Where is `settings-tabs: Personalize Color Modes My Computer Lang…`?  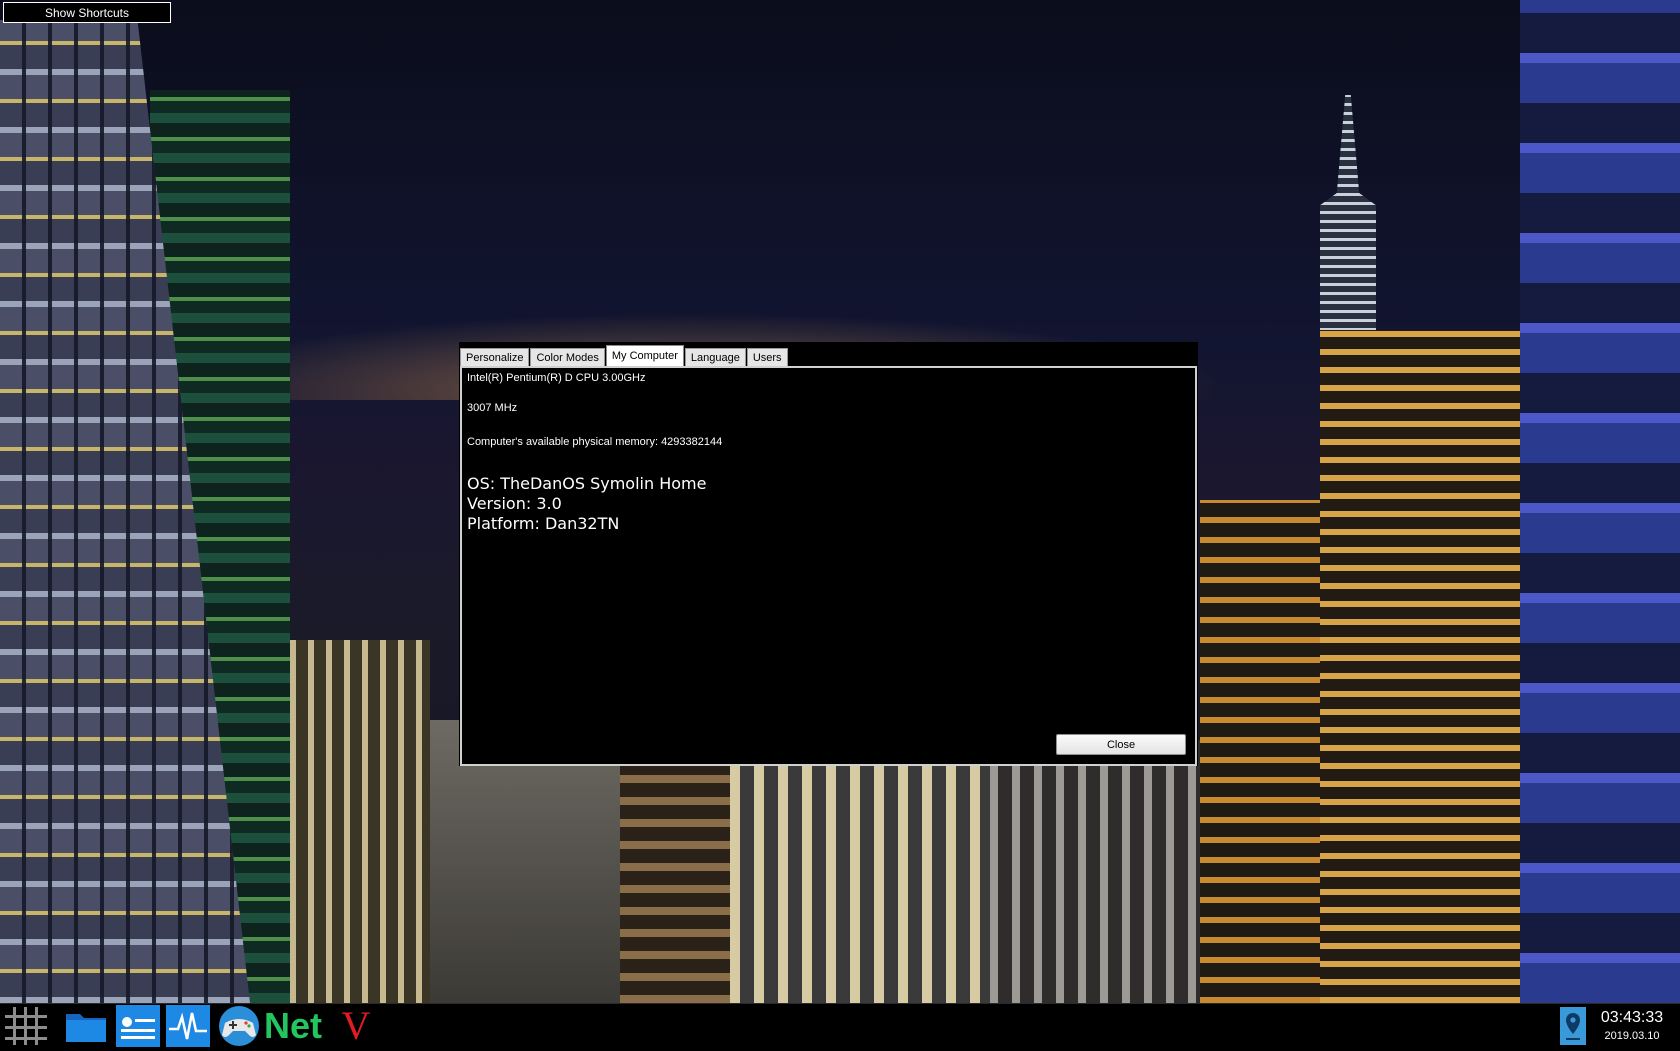 settings-tabs: Personalize Color Modes My Computer Lang… is located at coordinates (624, 355).